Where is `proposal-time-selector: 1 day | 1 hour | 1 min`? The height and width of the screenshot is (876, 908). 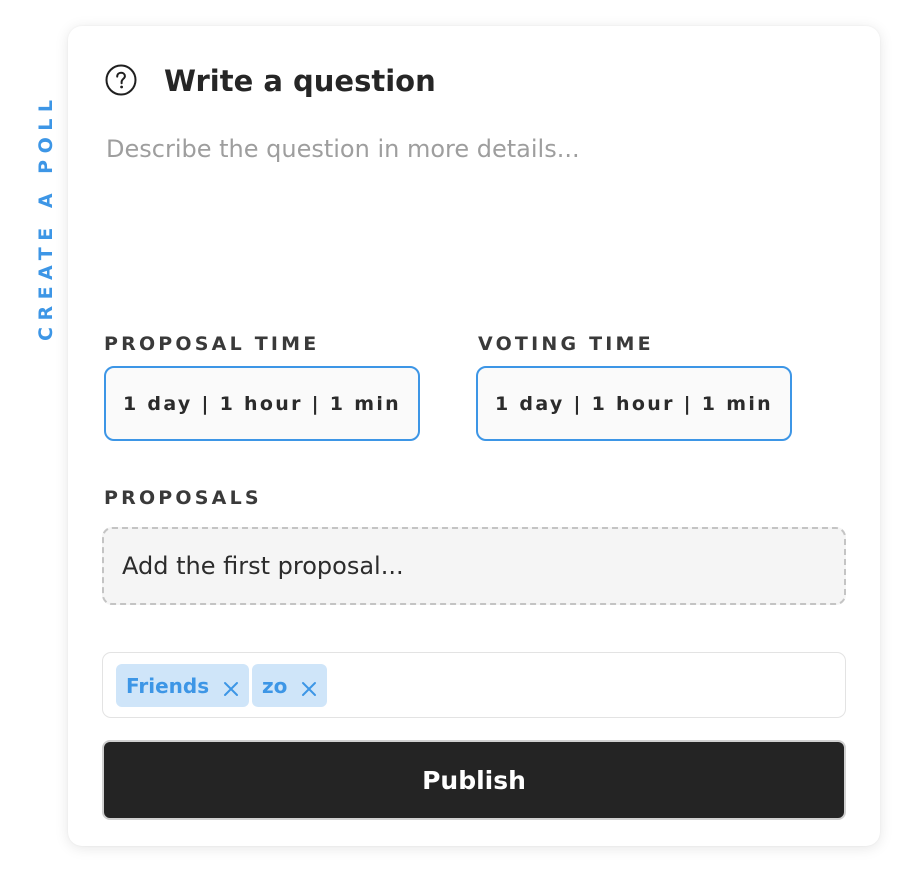 proposal-time-selector: 1 day | 1 hour | 1 min is located at coordinates (262, 403).